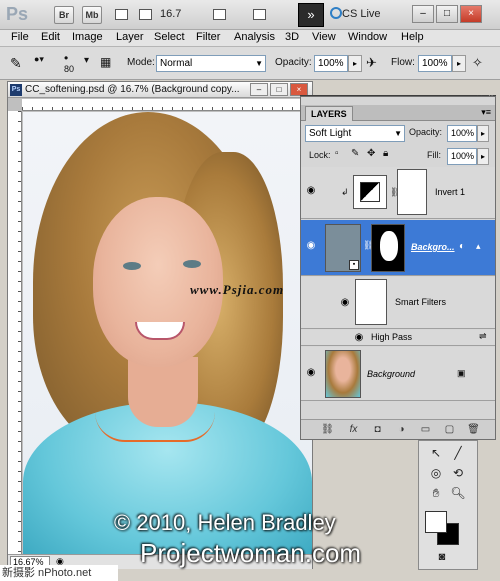  Describe the element at coordinates (478, 246) in the screenshot. I see `expand-arrow-icon: ▴` at that location.